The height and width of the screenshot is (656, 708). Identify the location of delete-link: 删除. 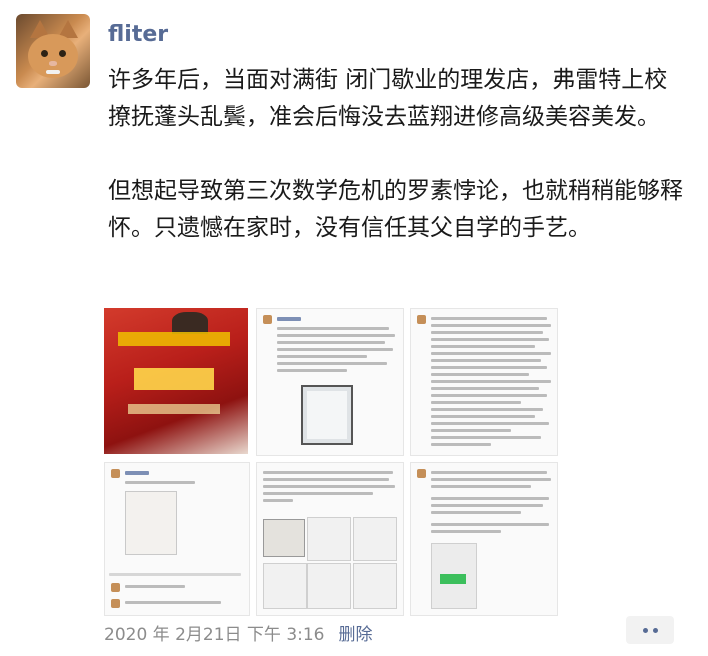
(356, 635).